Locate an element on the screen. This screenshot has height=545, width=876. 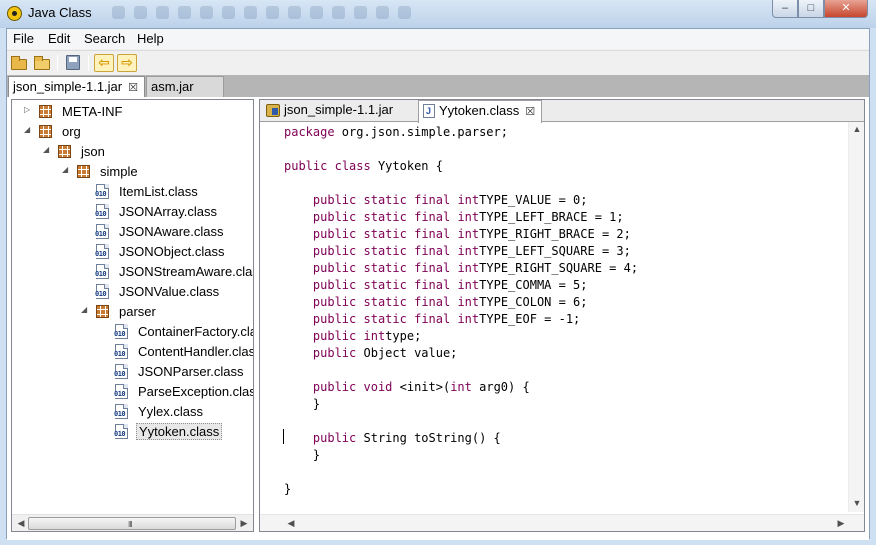
editor-horizontal-scrollbar: ◀ ▶ is located at coordinates (562, 522).